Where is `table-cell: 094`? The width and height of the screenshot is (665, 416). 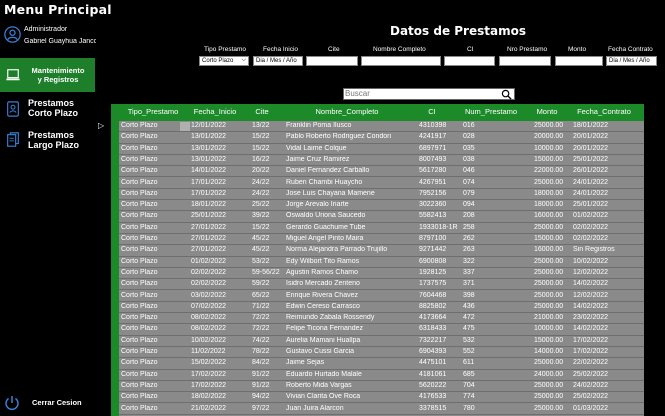 table-cell: 094 is located at coordinates (496, 204).